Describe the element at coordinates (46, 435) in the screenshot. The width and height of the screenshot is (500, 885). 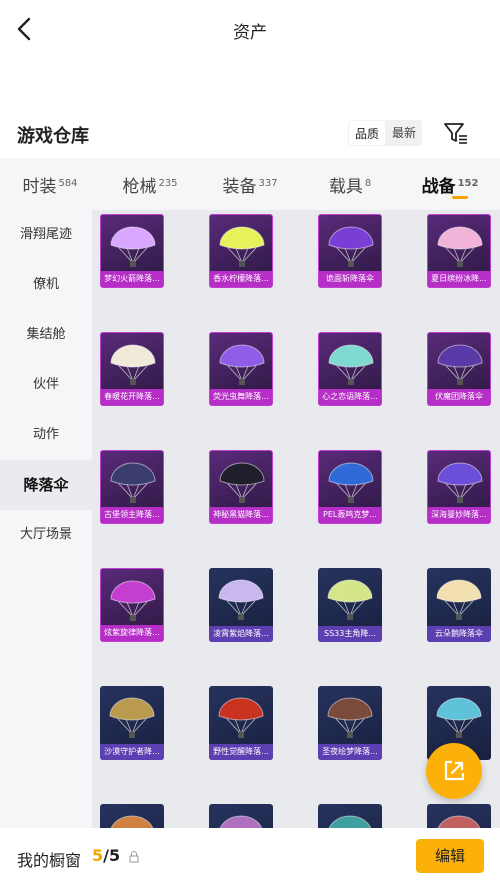
I see `sidebar-item-emote: 动作` at that location.